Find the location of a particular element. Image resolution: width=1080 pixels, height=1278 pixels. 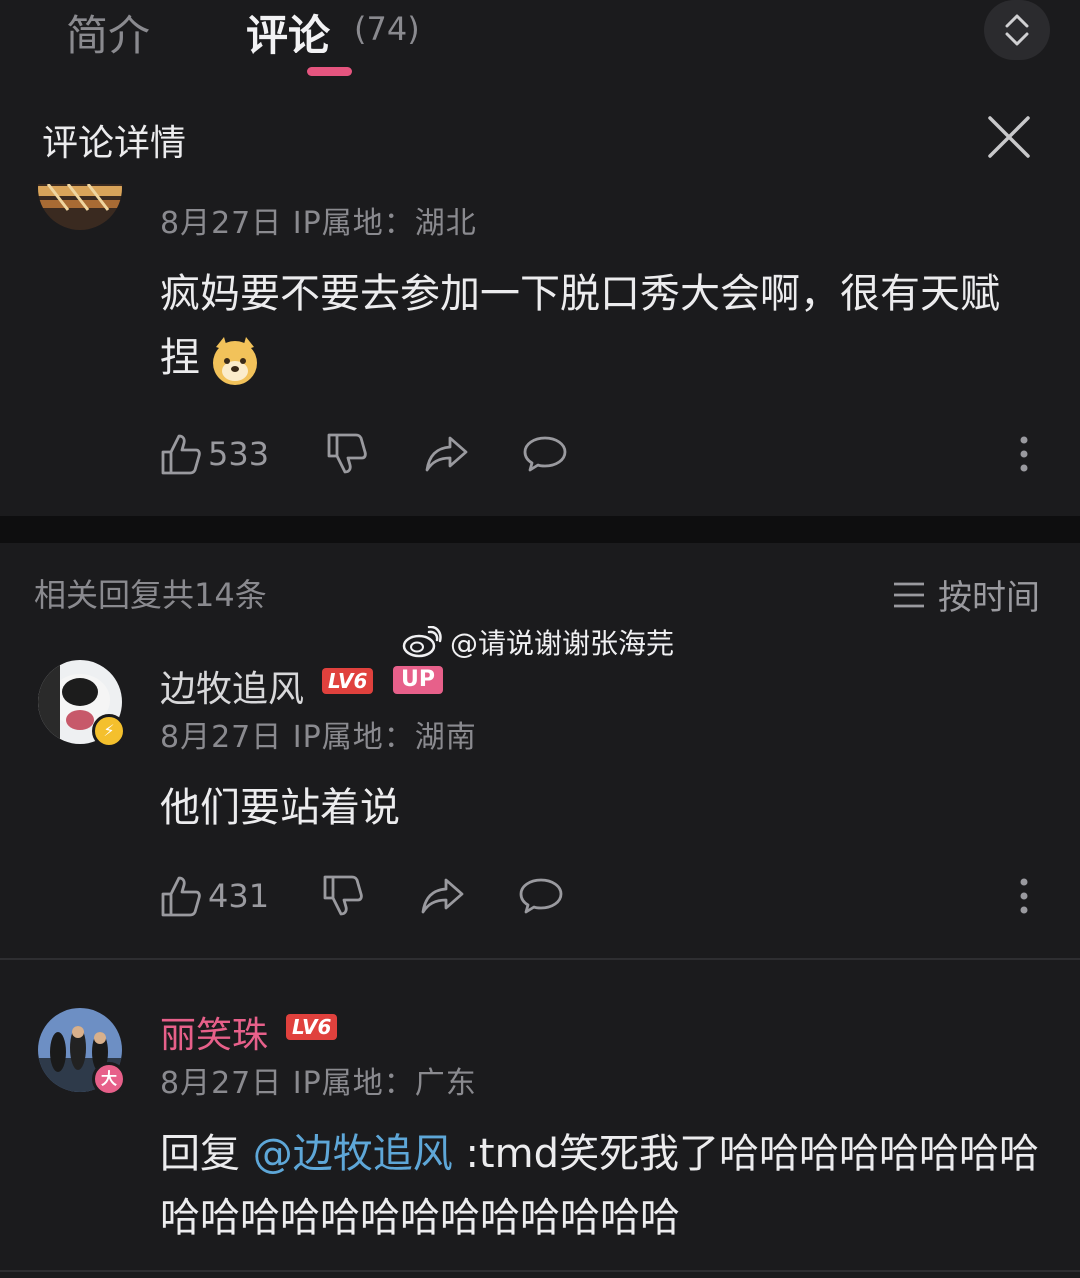

reply-prefix: 回复 is located at coordinates (200, 1154).